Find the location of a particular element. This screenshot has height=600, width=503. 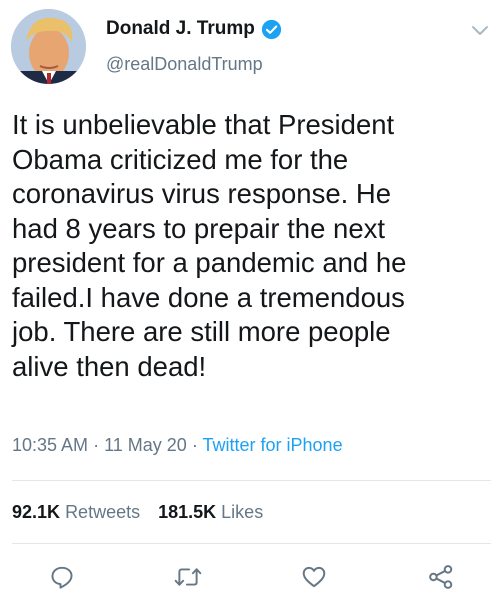

tweet-date: 11 May 20 is located at coordinates (145, 445).